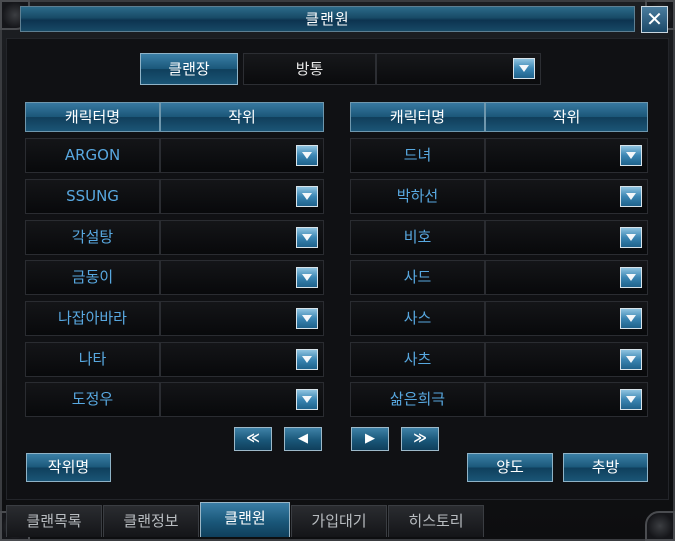  I want to click on close-icon: ✕, so click(654, 19).